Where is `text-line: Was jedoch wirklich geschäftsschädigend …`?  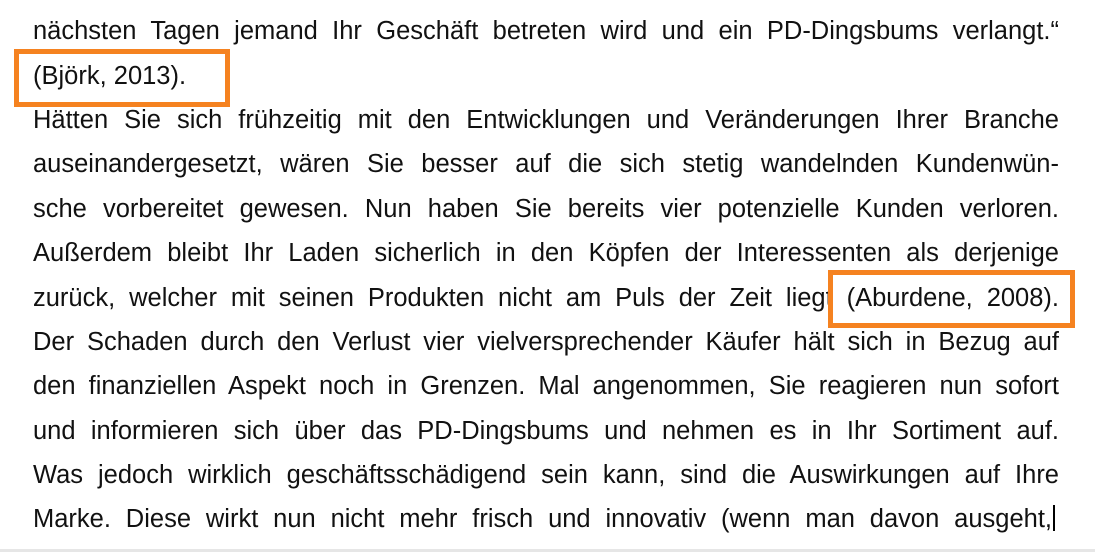
text-line: Was jedoch wirklich geschäftsschädigend … is located at coordinates (546, 475).